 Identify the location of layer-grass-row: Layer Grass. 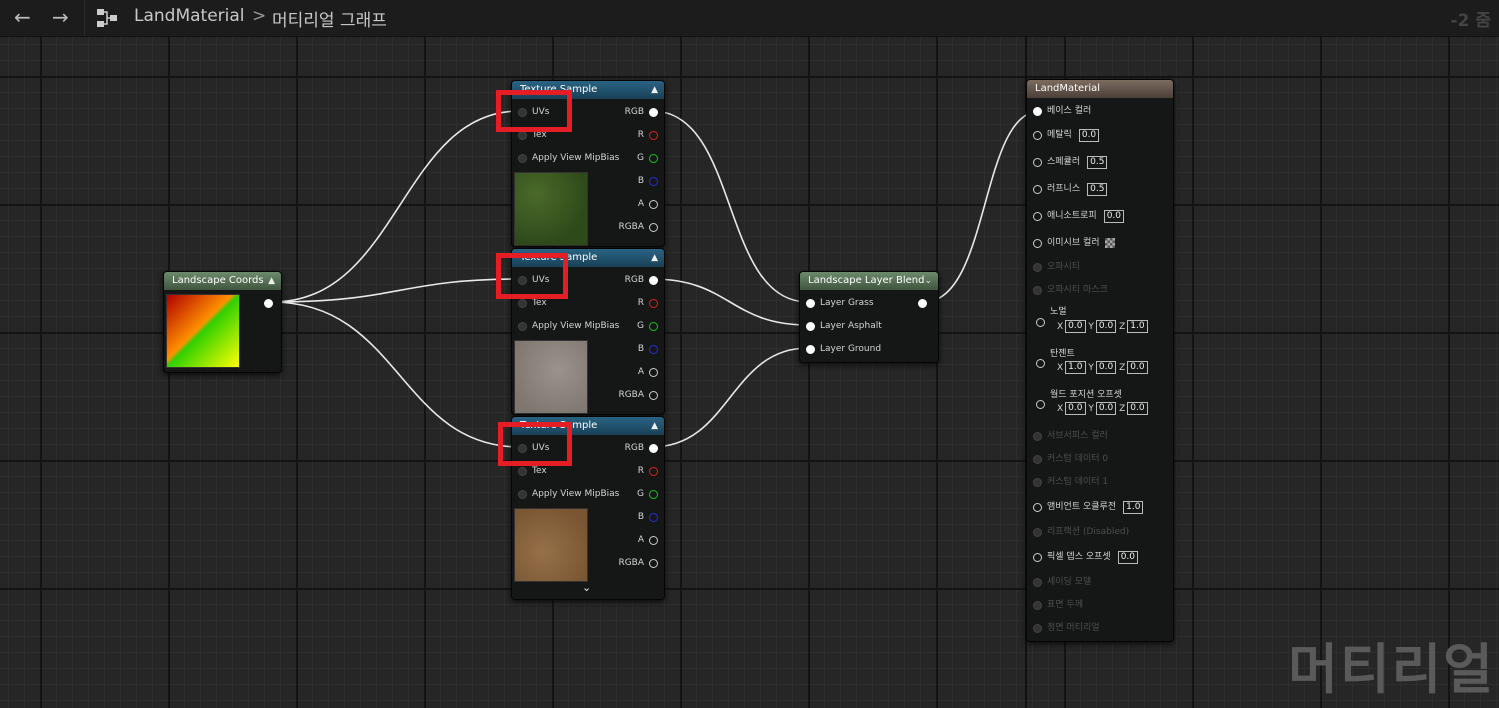
(842, 303).